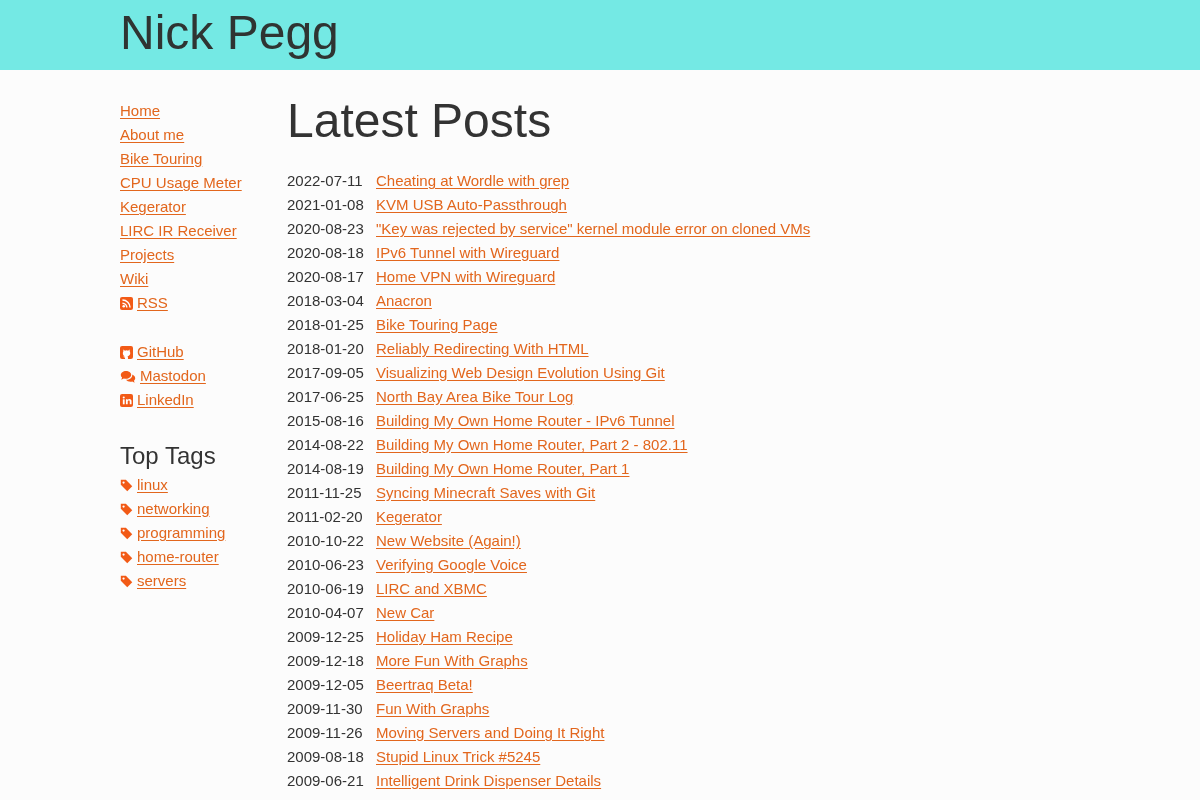  What do you see at coordinates (169, 556) in the screenshot?
I see `tag-link: home-router` at bounding box center [169, 556].